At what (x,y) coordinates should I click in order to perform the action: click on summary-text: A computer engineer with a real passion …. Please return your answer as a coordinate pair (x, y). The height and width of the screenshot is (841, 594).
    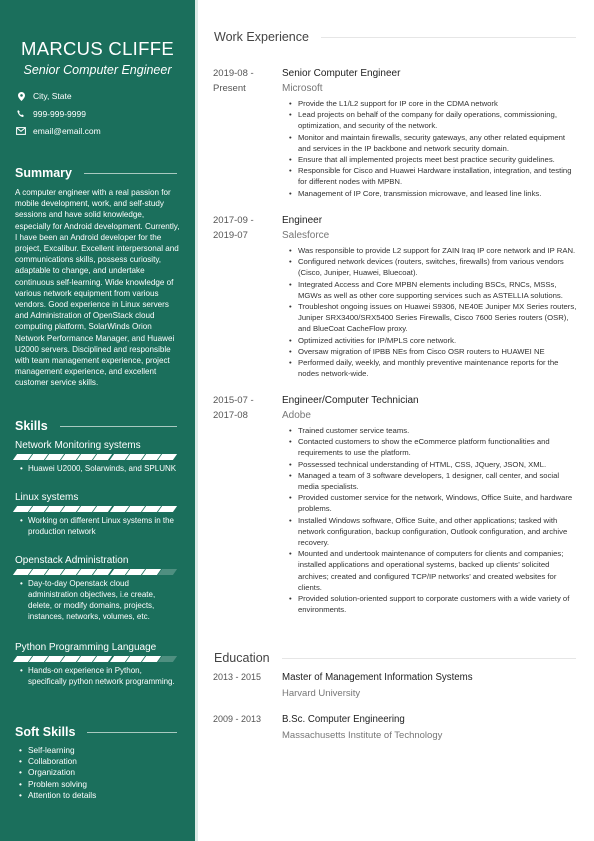
    Looking at the image, I should click on (97, 288).